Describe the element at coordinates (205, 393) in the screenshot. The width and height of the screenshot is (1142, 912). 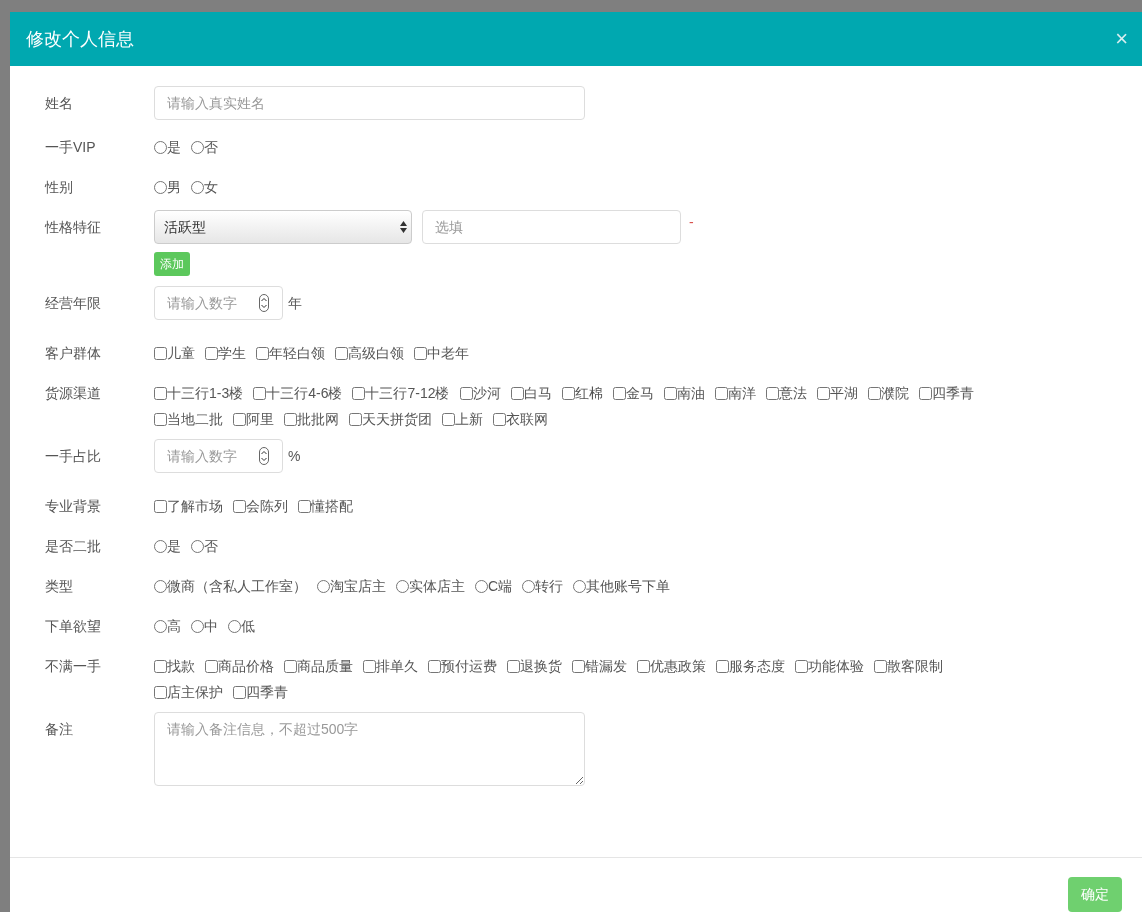
I see `option-label: 十三行1-3楼` at that location.